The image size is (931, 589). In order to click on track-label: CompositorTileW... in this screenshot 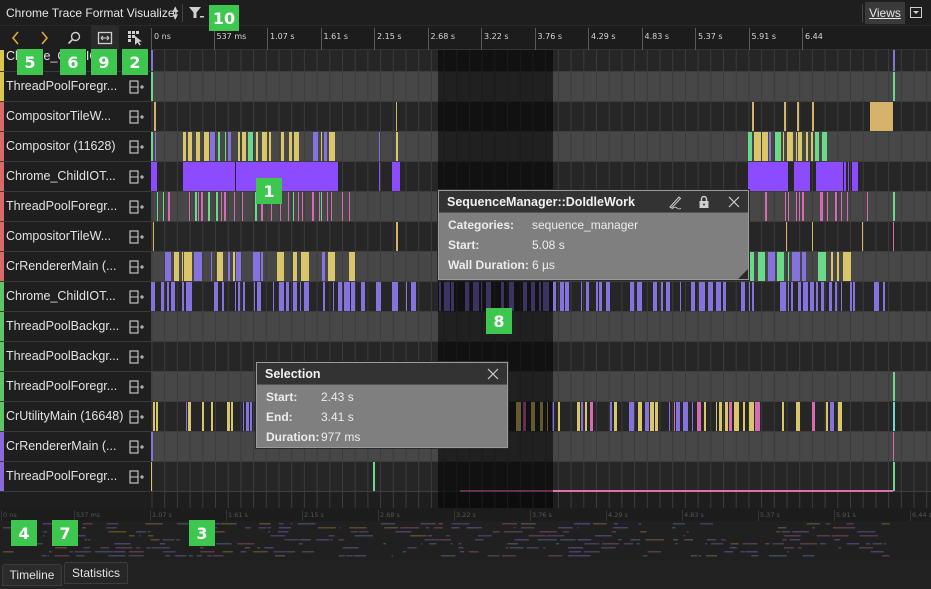, I will do `click(75, 237)`.